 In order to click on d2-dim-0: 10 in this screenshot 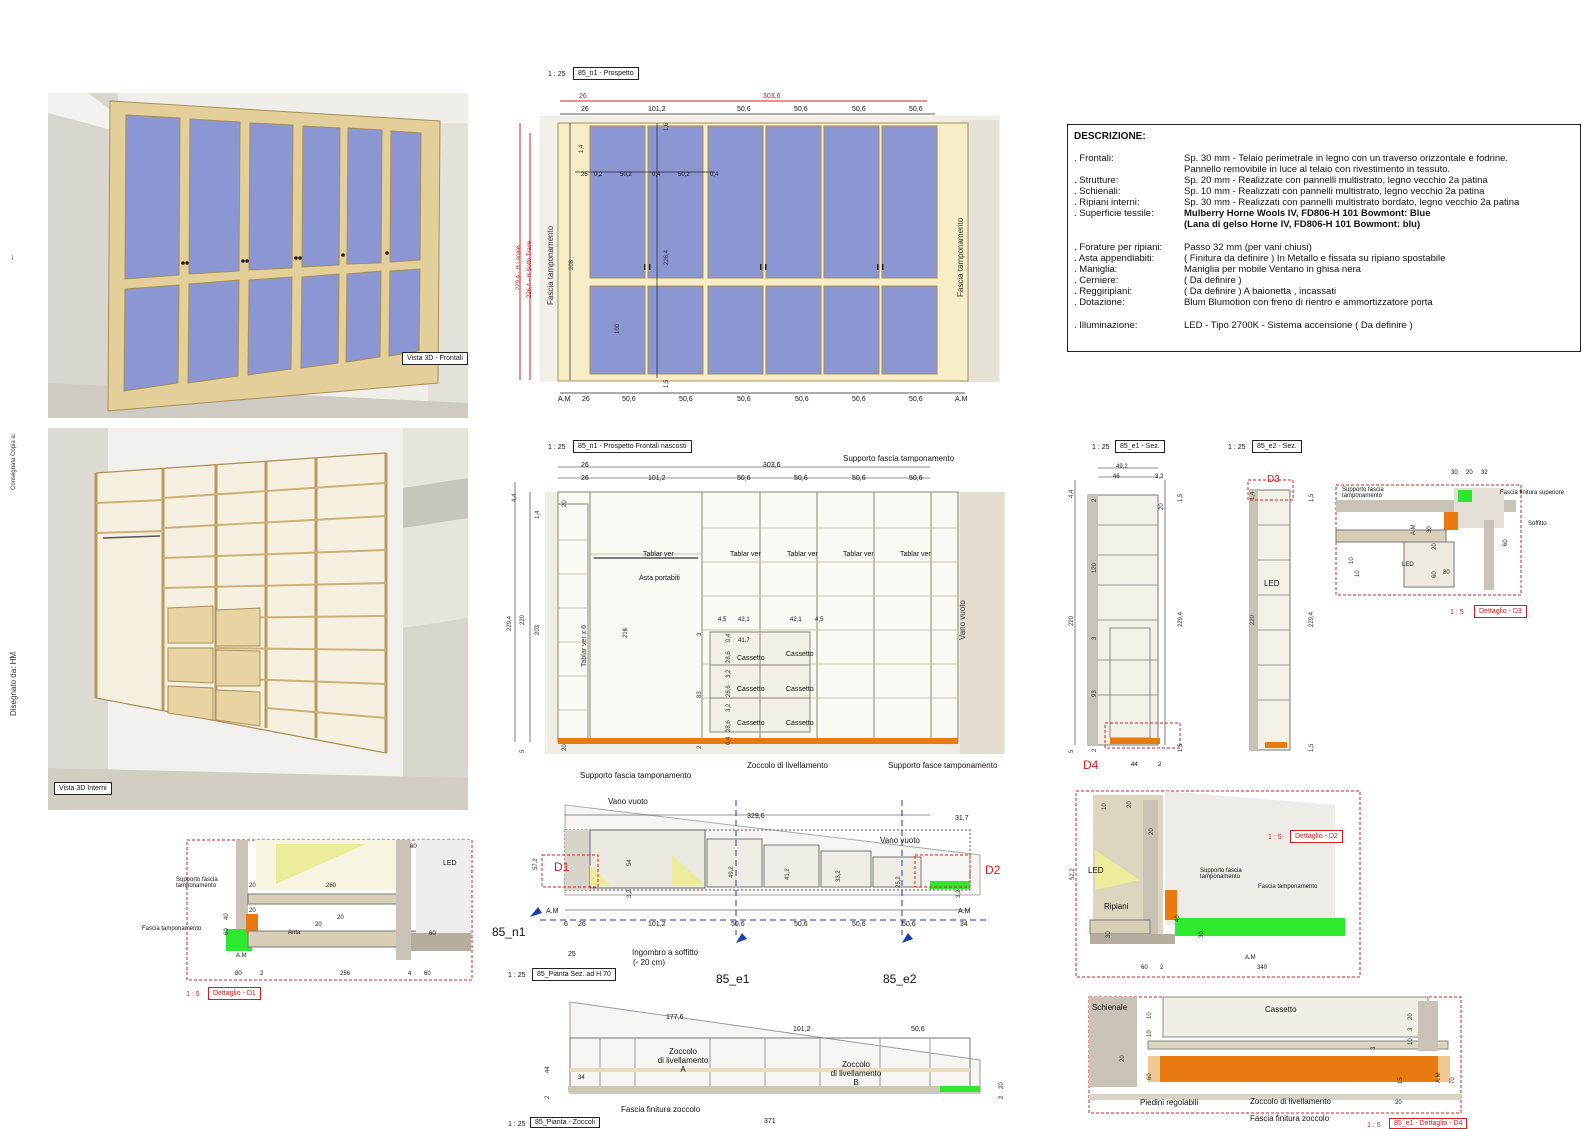, I will do `click(1105, 806)`.